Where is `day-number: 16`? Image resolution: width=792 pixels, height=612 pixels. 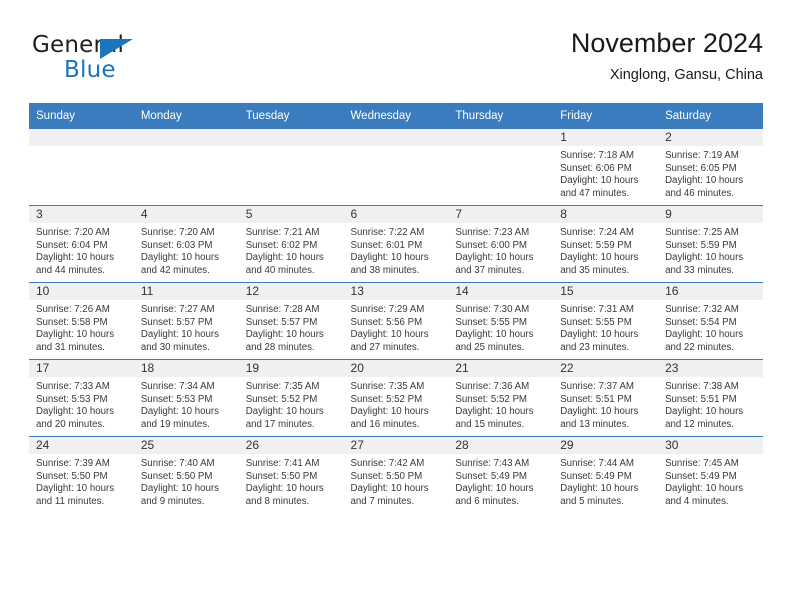 day-number: 16 is located at coordinates (710, 291).